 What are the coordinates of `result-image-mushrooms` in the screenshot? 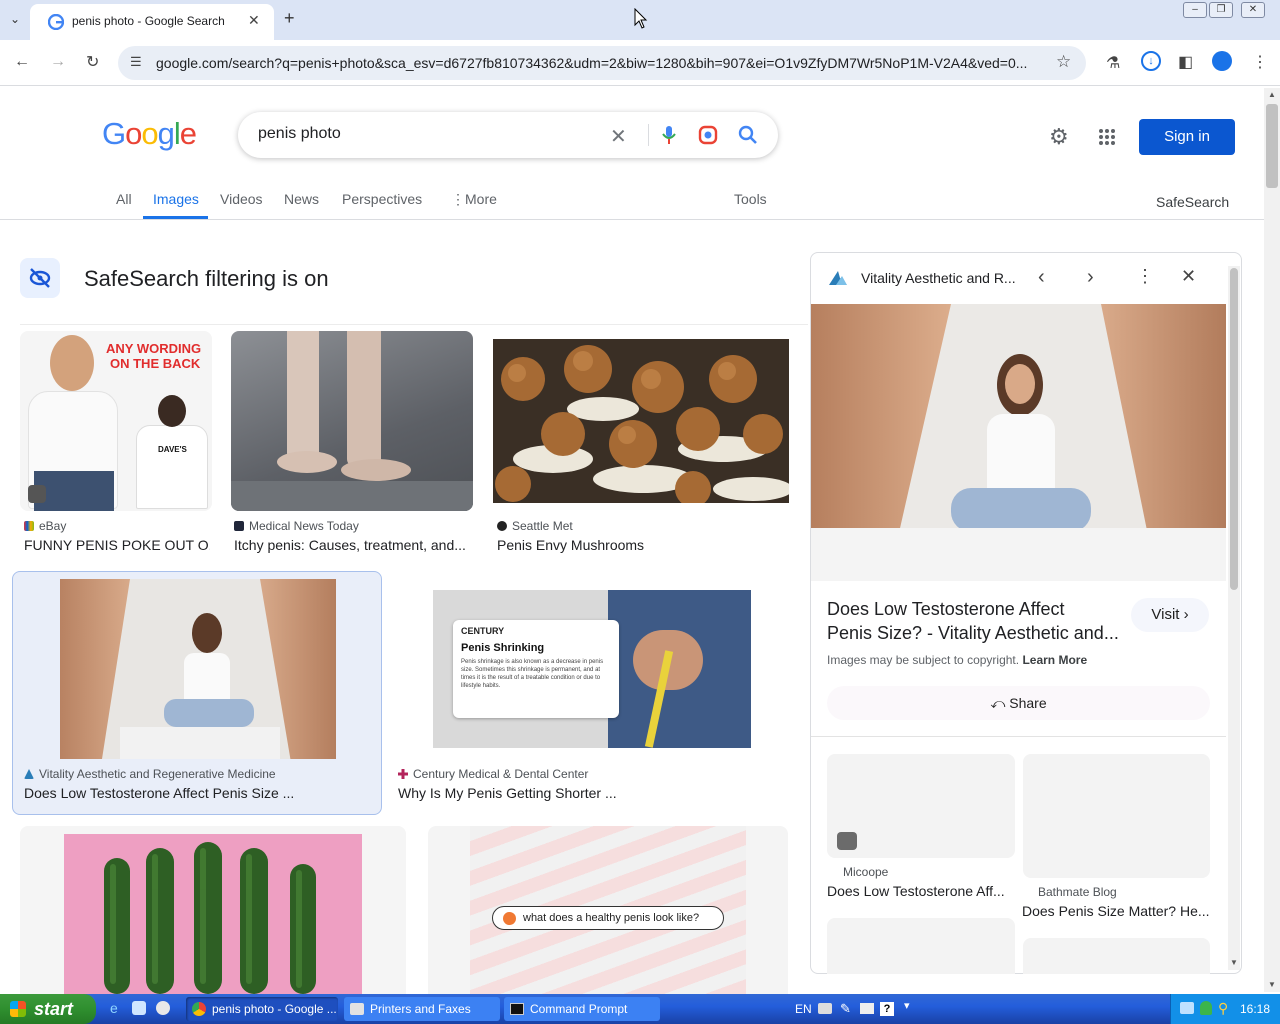 It's located at (641, 421).